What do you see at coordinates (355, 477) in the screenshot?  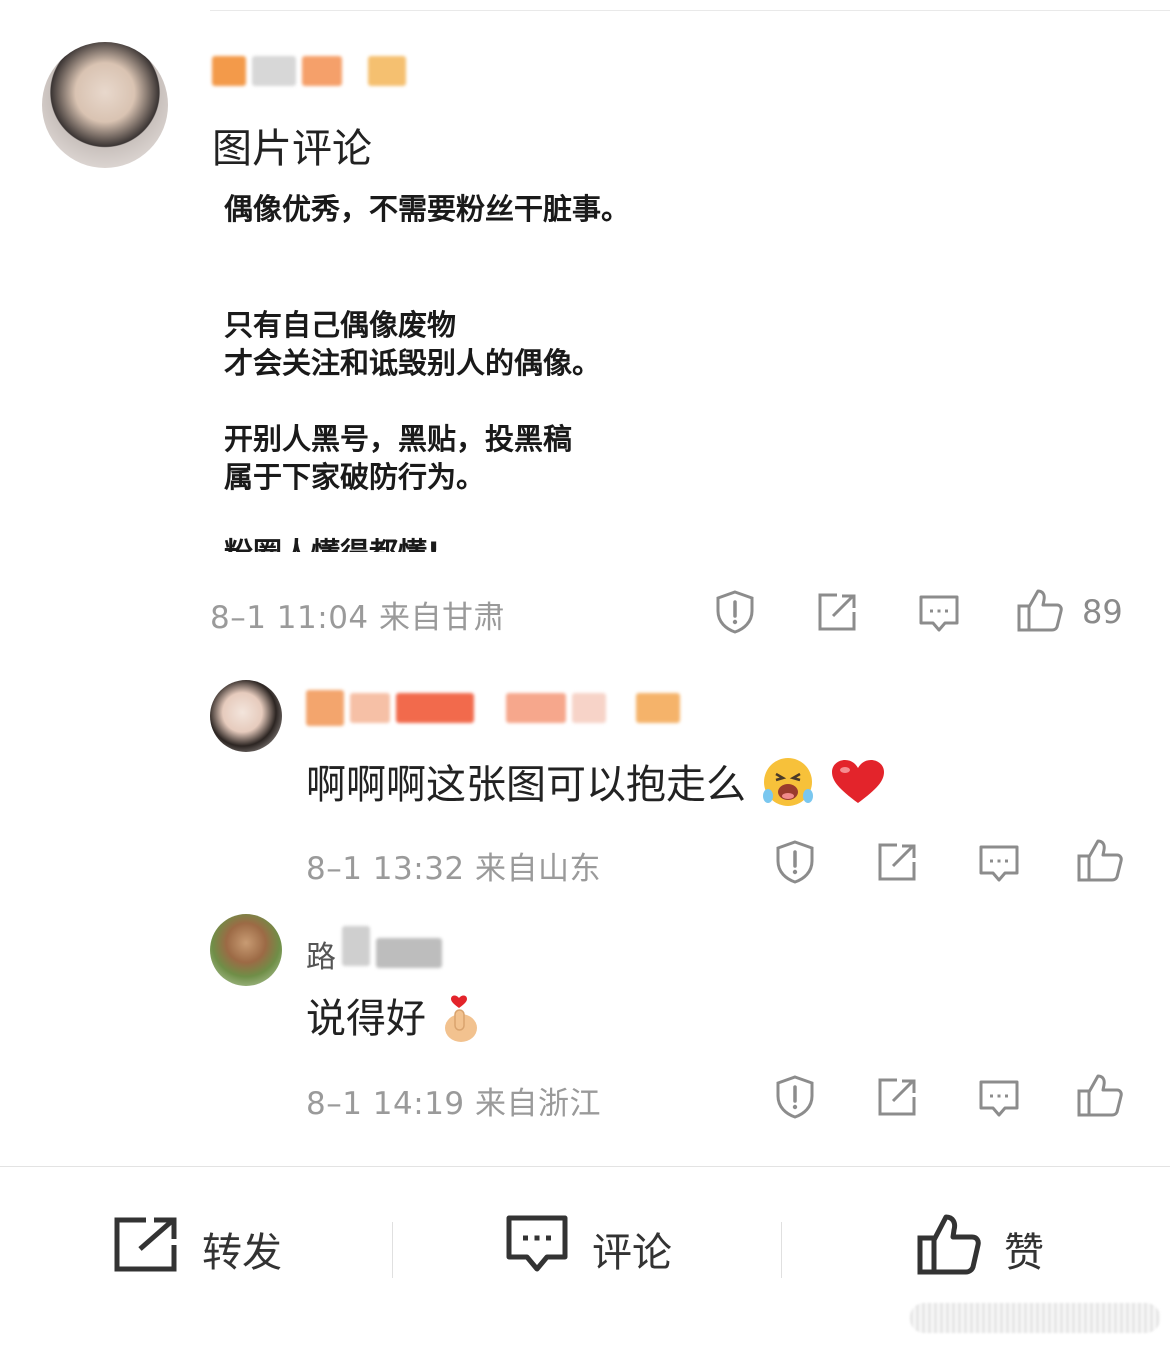 I see `image-text-line: 属于下家破防行为。` at bounding box center [355, 477].